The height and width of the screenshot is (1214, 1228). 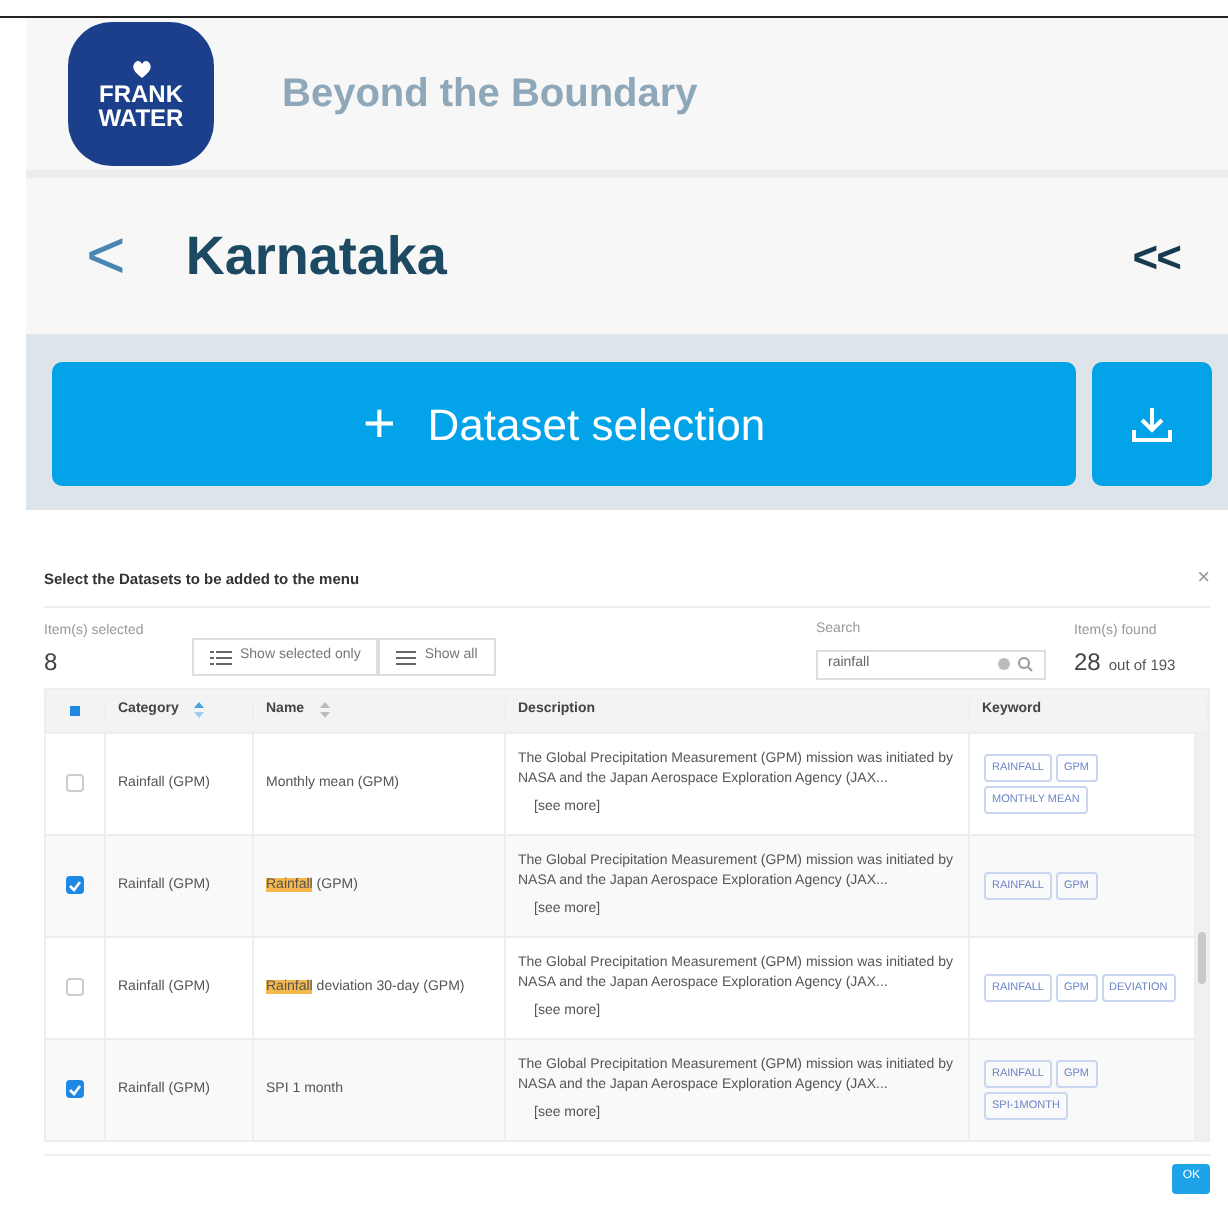 What do you see at coordinates (106, 256) in the screenshot?
I see `back-button: <` at bounding box center [106, 256].